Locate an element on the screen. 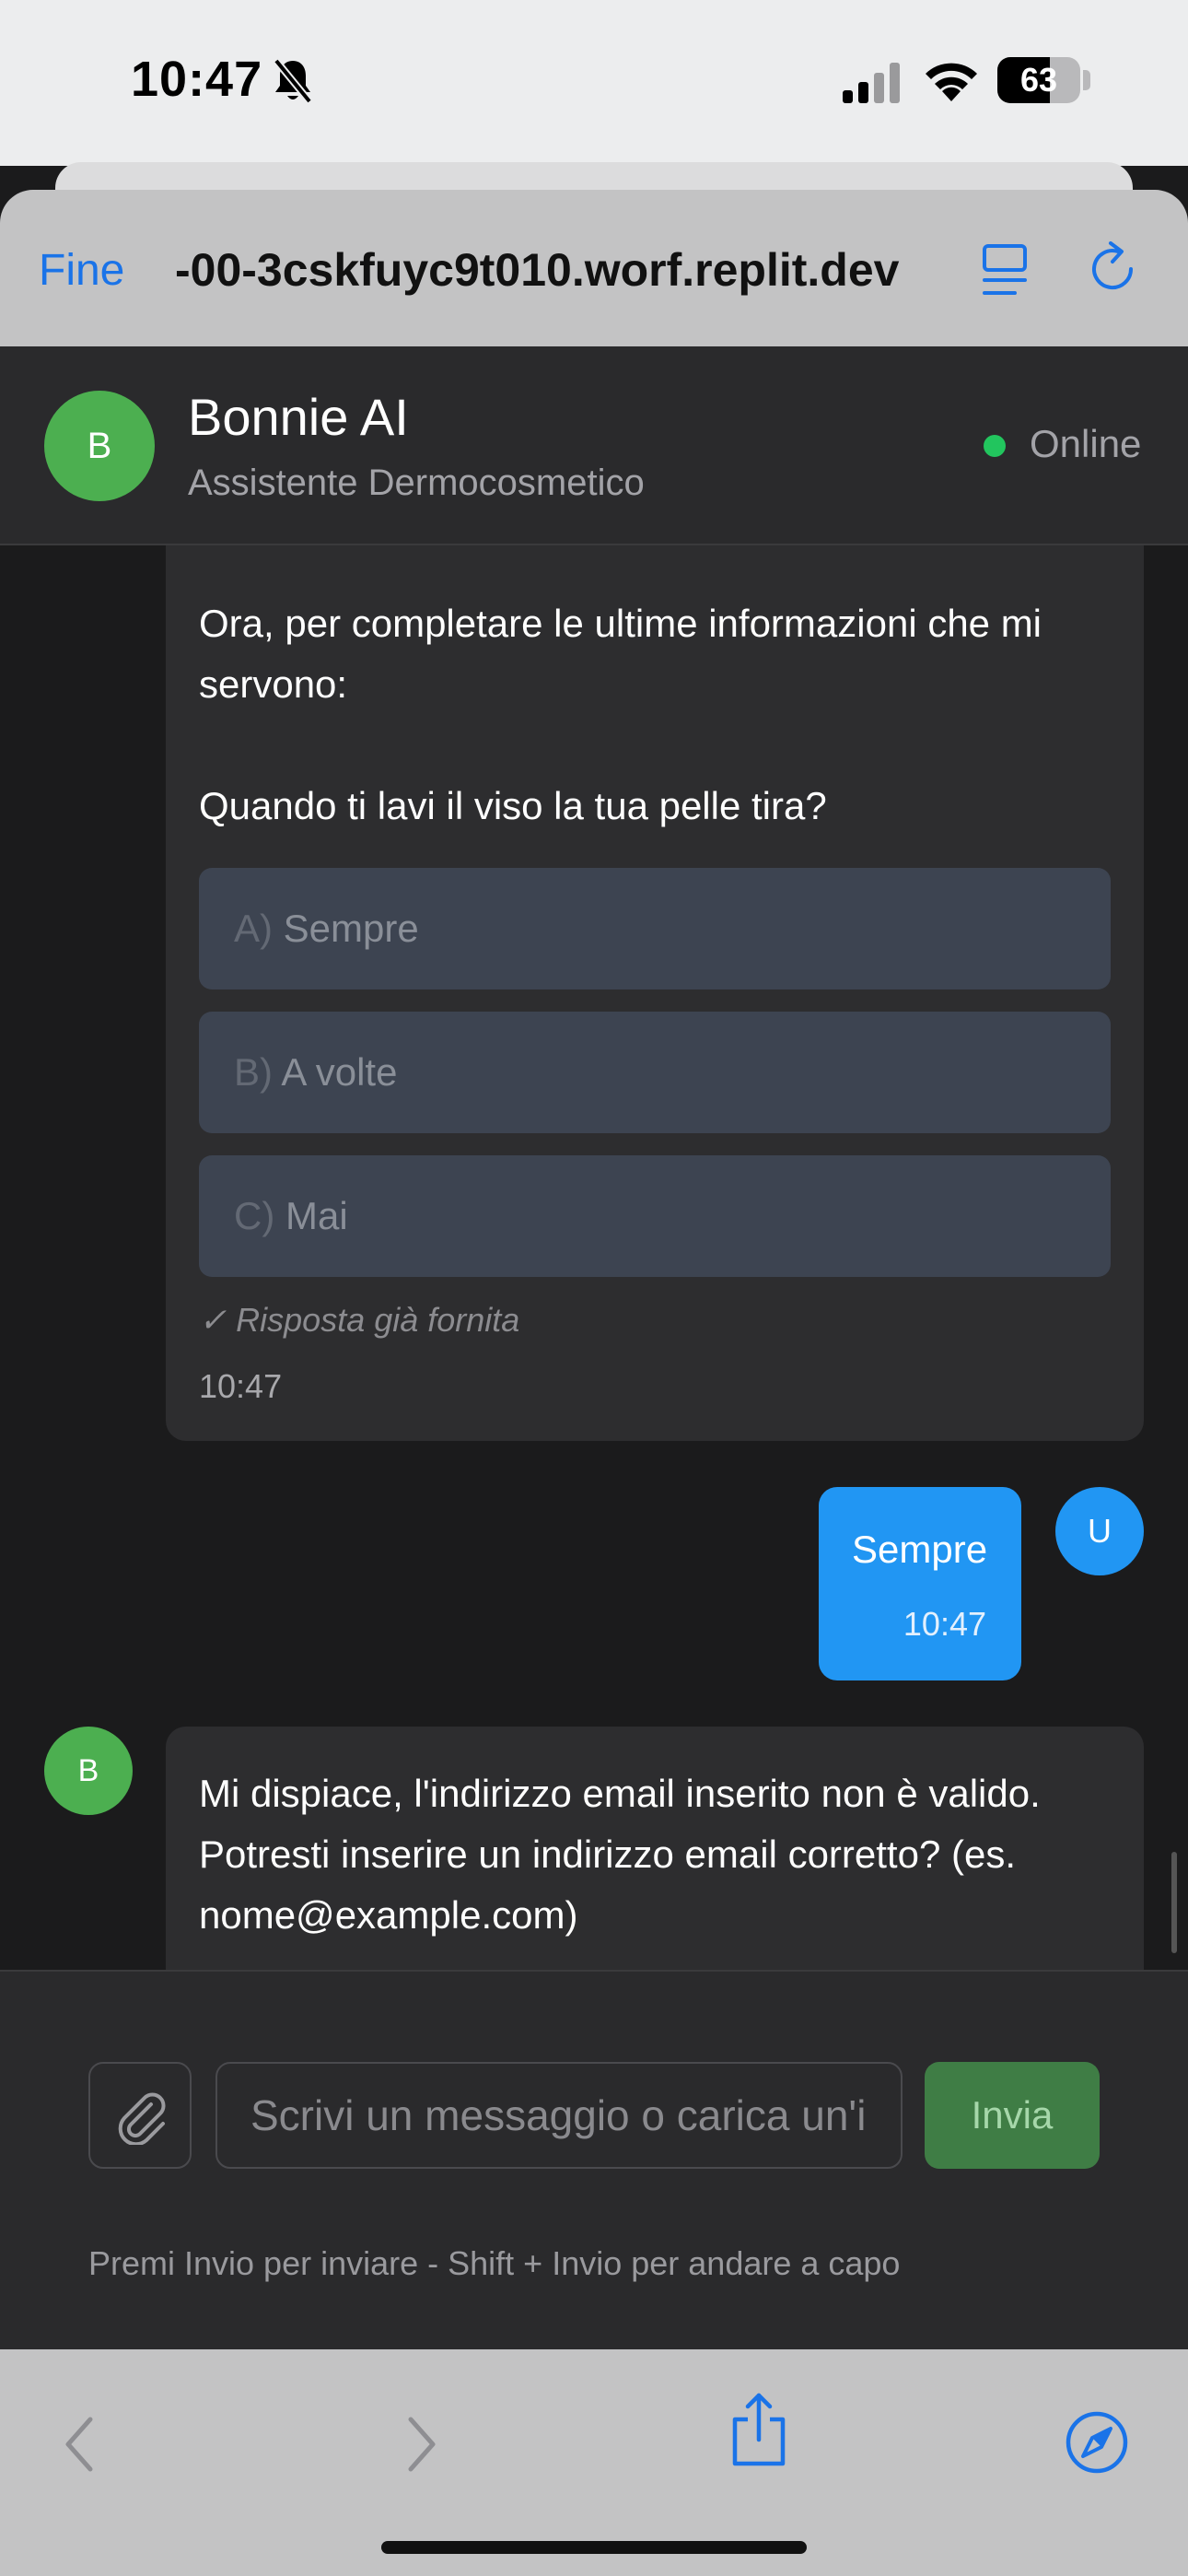 The image size is (1188, 2576). battery-percent: 63 is located at coordinates (1038, 80).